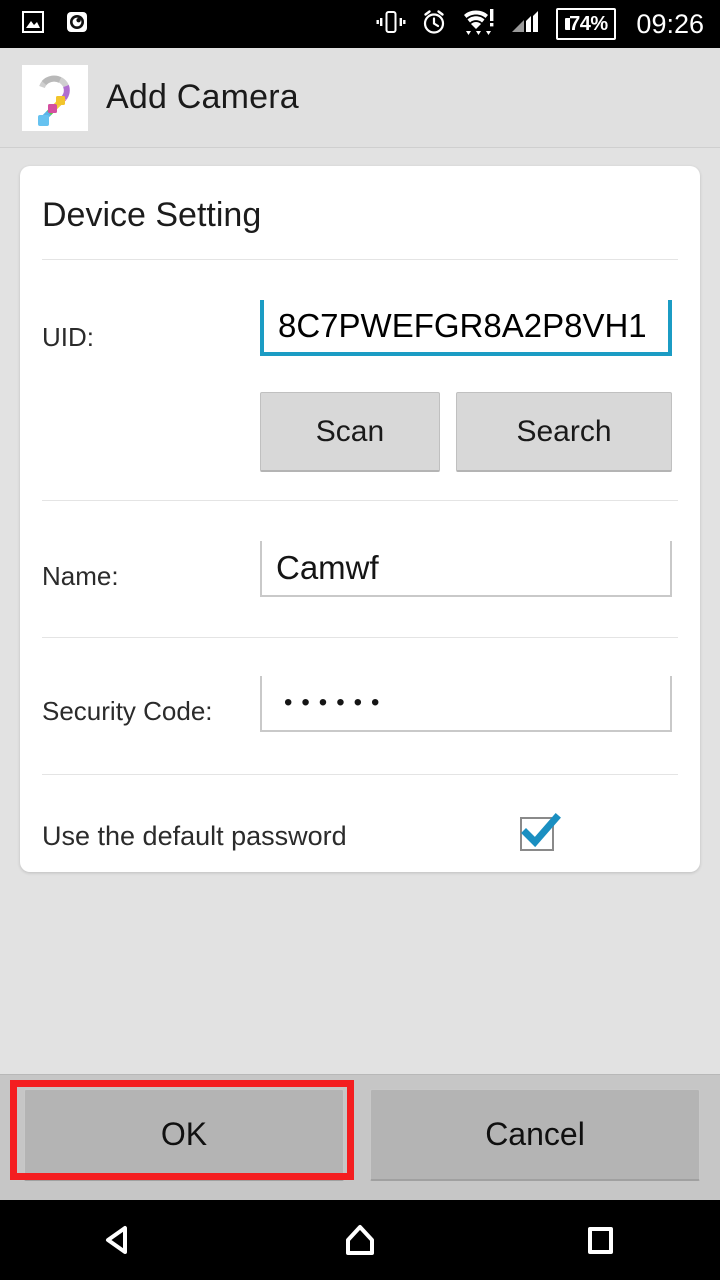 This screenshot has width=720, height=1280. I want to click on android-nav-bar, so click(360, 1240).